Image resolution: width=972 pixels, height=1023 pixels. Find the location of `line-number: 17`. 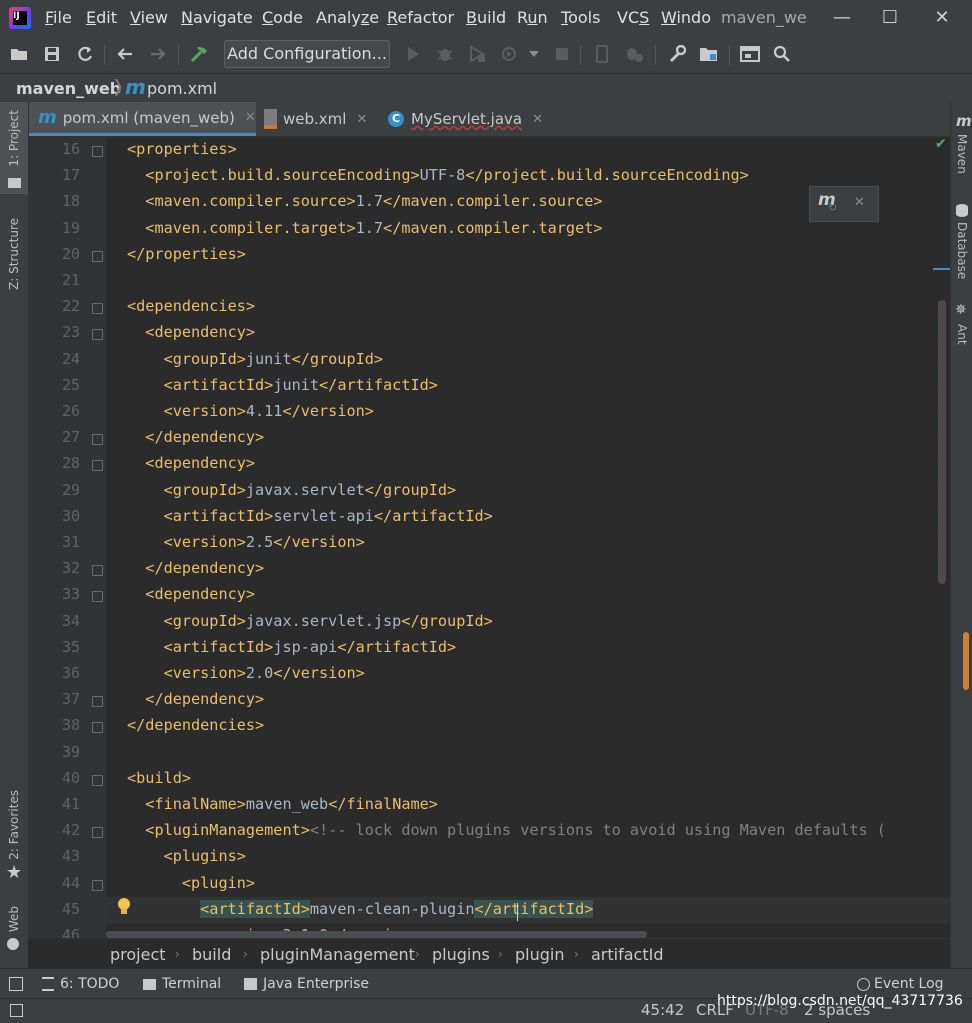

line-number: 17 is located at coordinates (54, 175).